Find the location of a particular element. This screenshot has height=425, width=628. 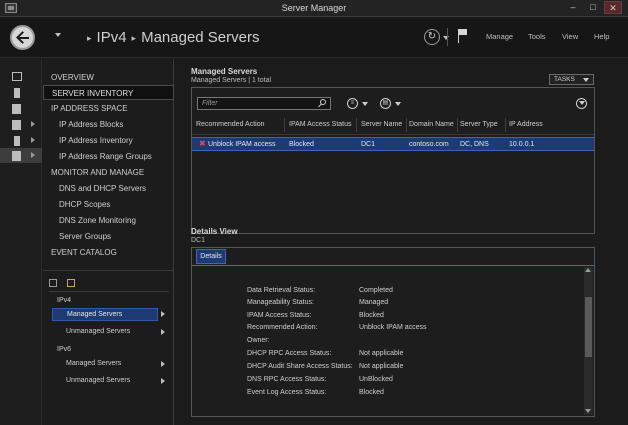

left-icon-rail is located at coordinates (21, 242).